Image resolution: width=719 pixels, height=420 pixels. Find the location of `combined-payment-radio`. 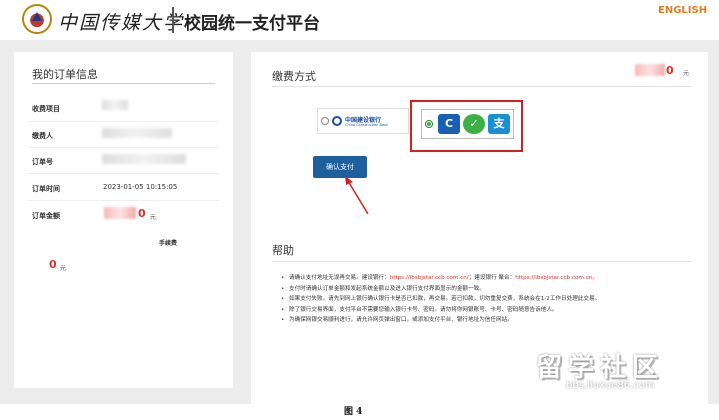

combined-payment-radio is located at coordinates (429, 124).